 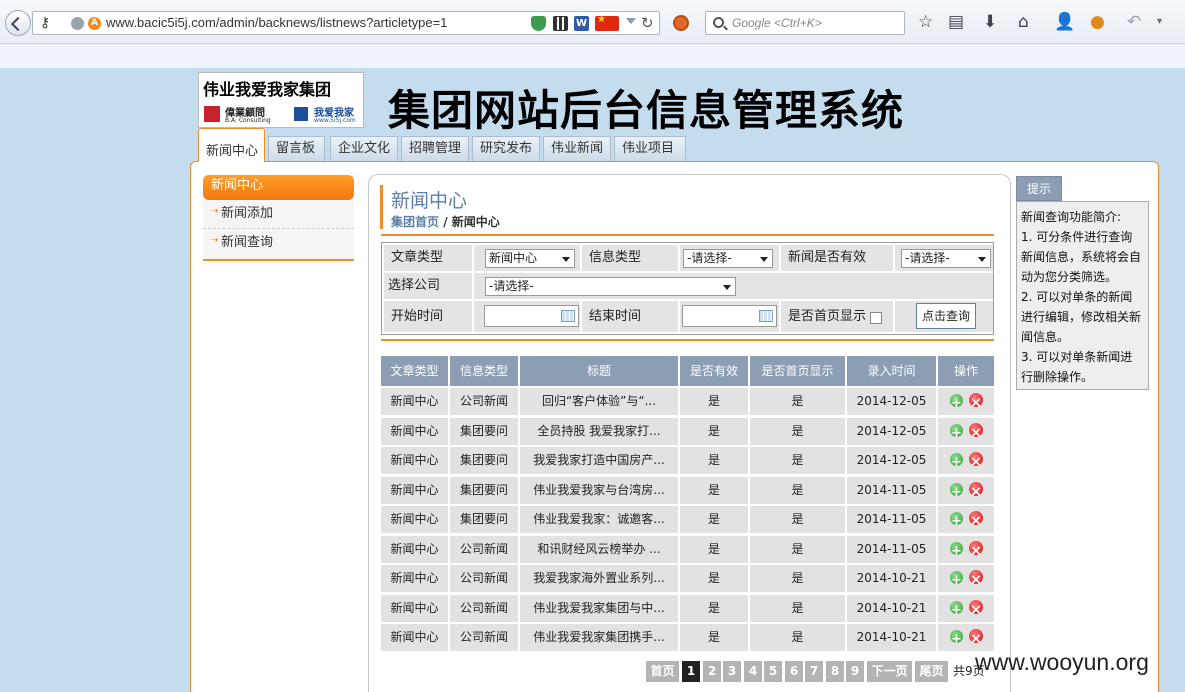 I want to click on panel-accent-bar, so click(x=381, y=207).